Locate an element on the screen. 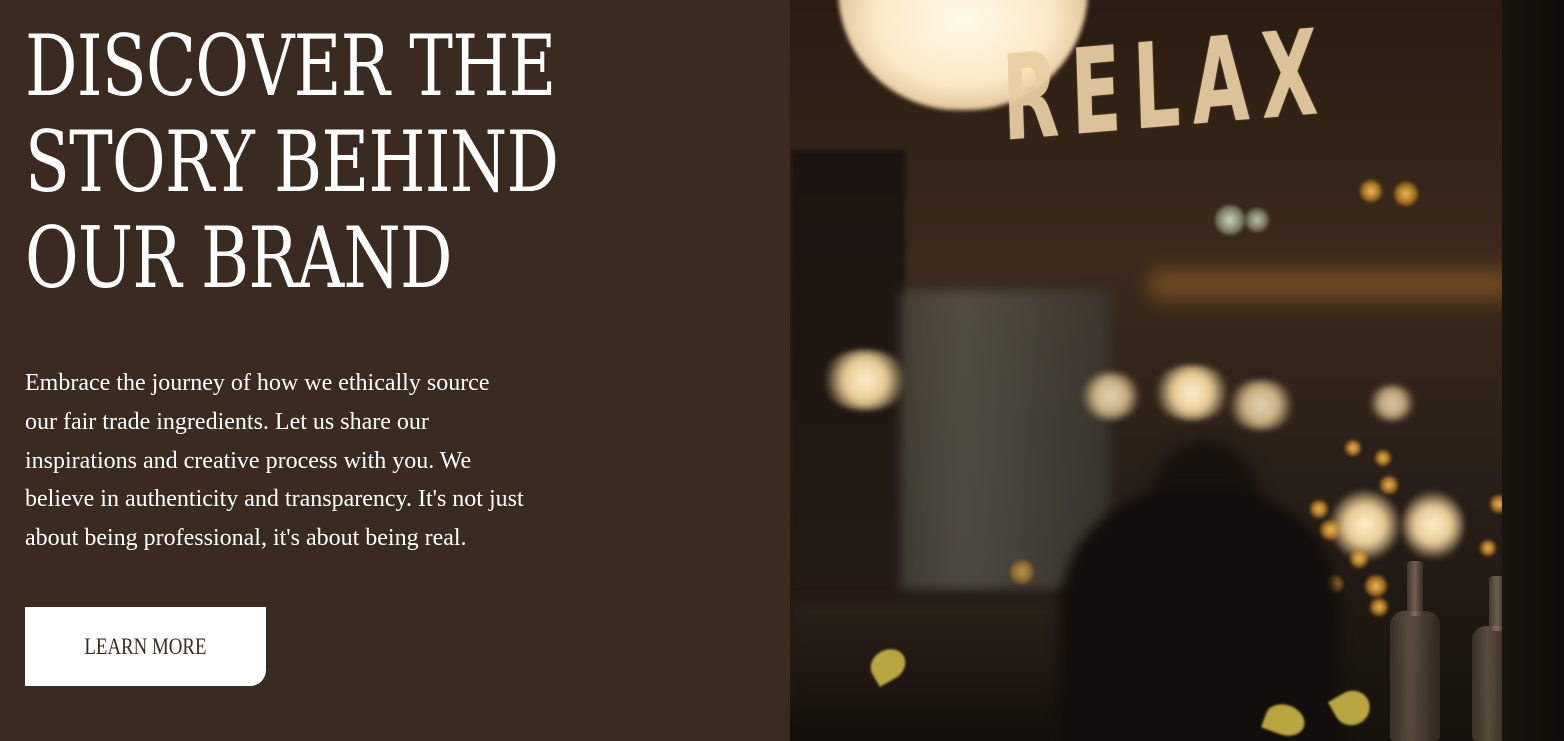  relax-window-sign: RELAX is located at coordinates (1166, 85).